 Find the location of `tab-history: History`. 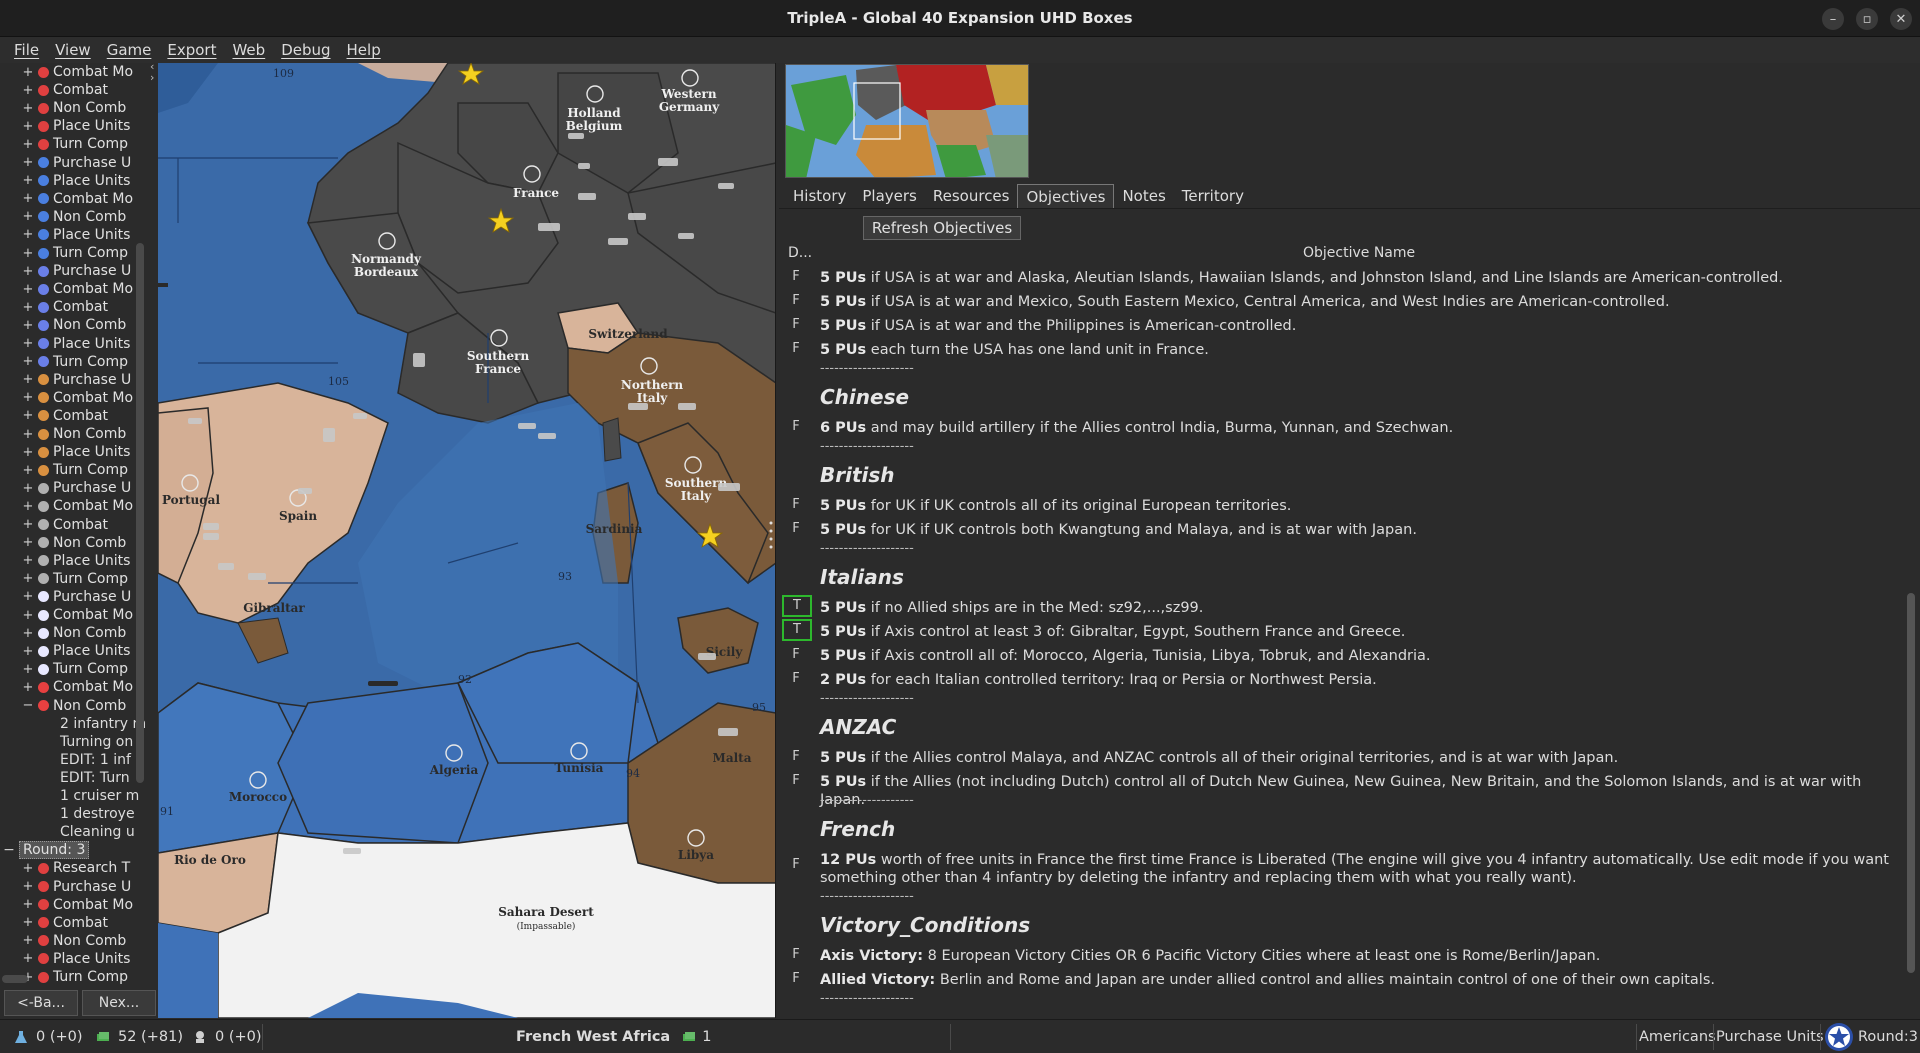

tab-history: History is located at coordinates (819, 196).